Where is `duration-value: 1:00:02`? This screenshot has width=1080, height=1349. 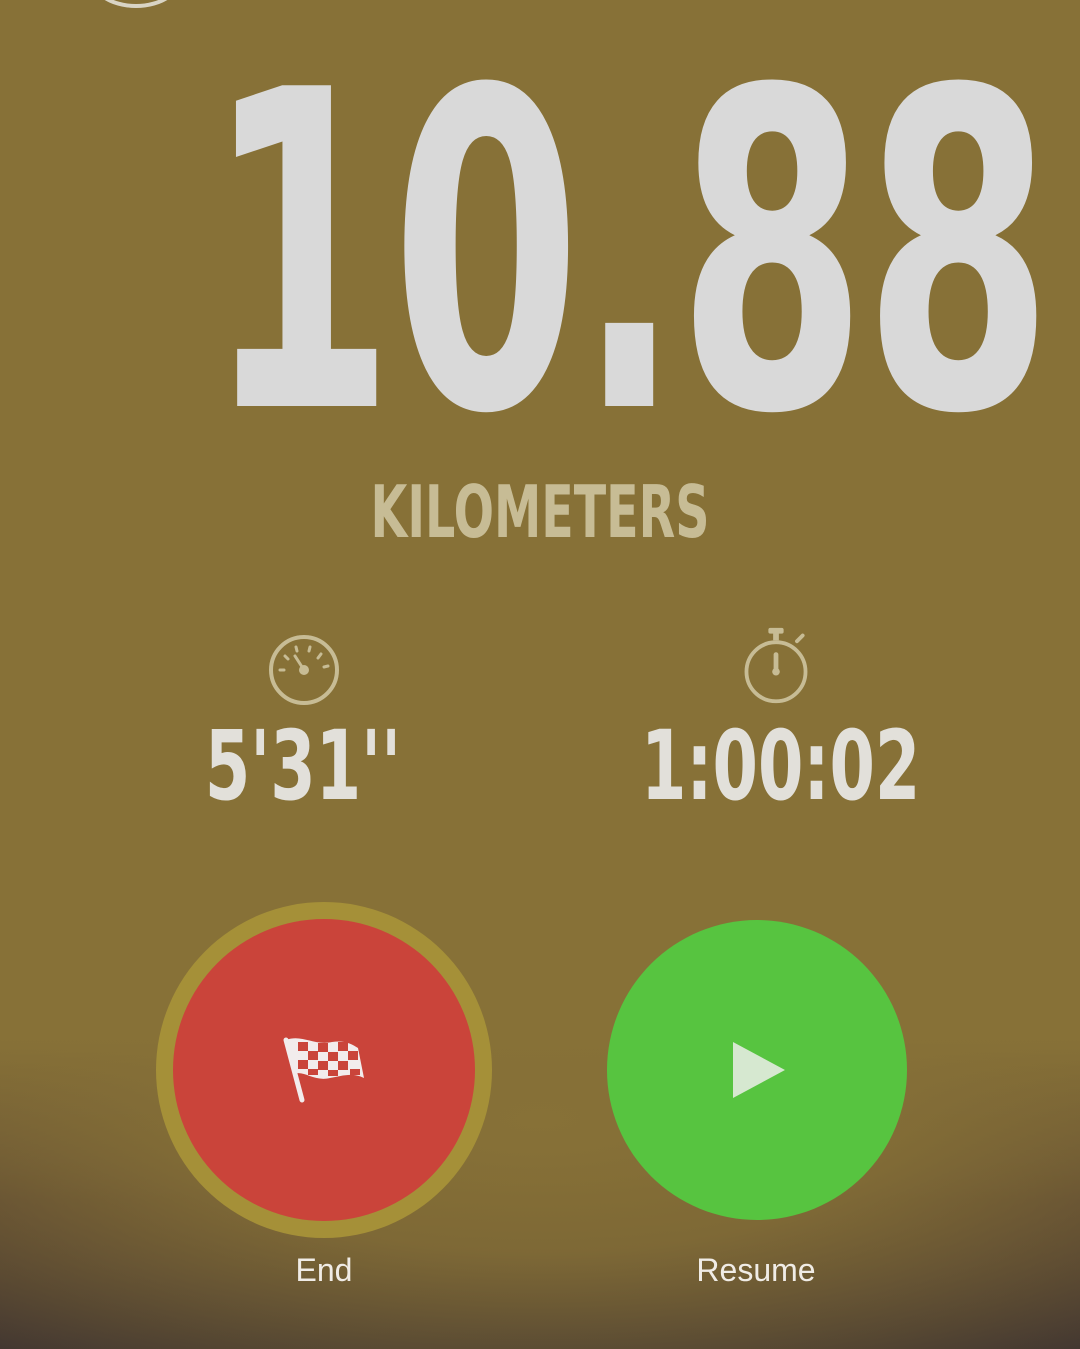
duration-value: 1:00:02 is located at coordinates (781, 766).